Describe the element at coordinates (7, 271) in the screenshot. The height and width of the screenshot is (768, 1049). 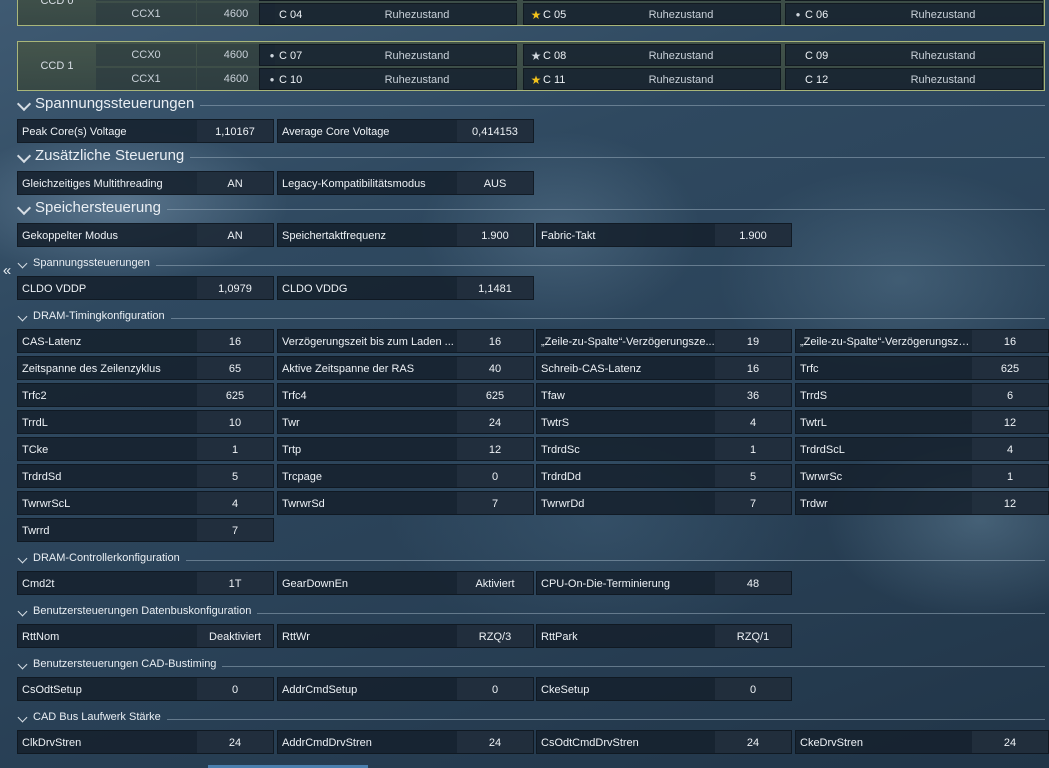
I see `collapse-panel-icon: «` at that location.